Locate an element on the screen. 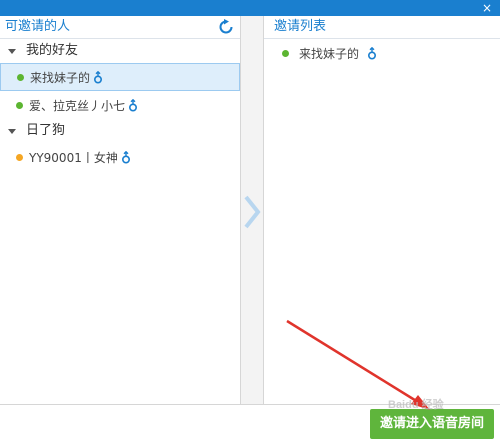 The width and height of the screenshot is (500, 443). group-label: 我的好友 is located at coordinates (52, 50).